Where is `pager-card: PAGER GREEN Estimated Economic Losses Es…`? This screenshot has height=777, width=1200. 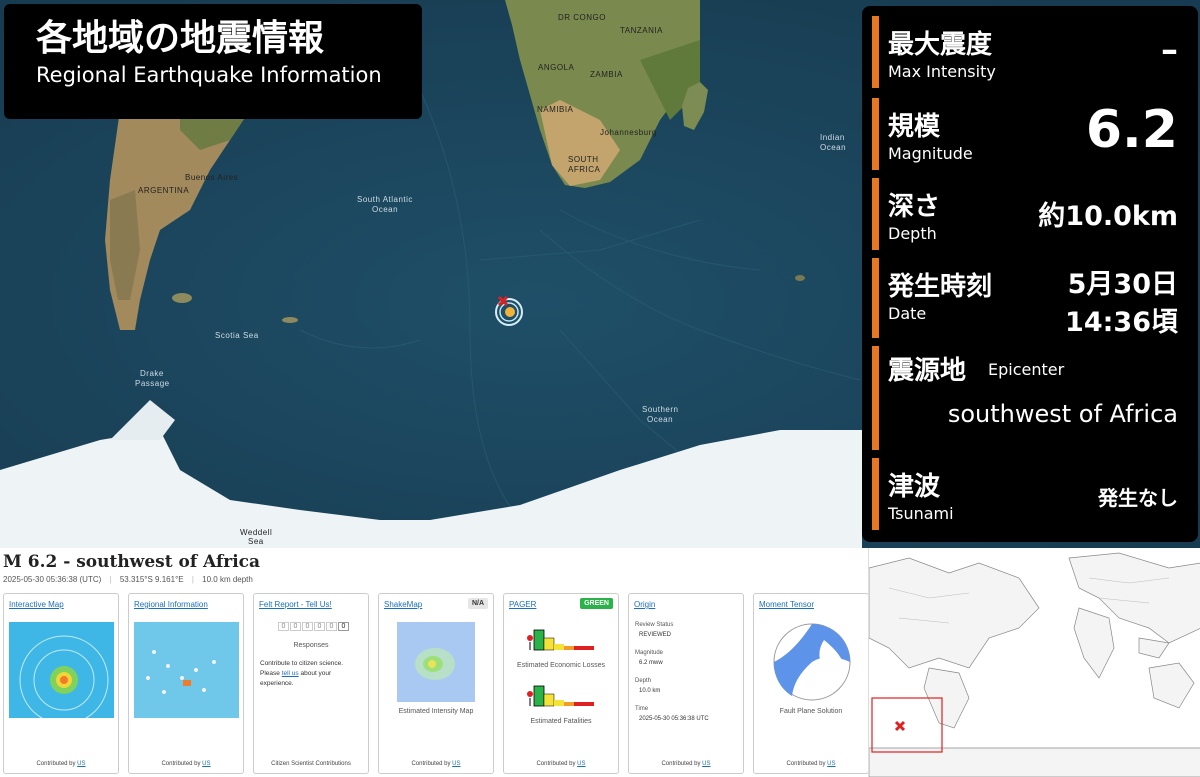 pager-card: PAGER GREEN Estimated Economic Losses Es… is located at coordinates (561, 683).